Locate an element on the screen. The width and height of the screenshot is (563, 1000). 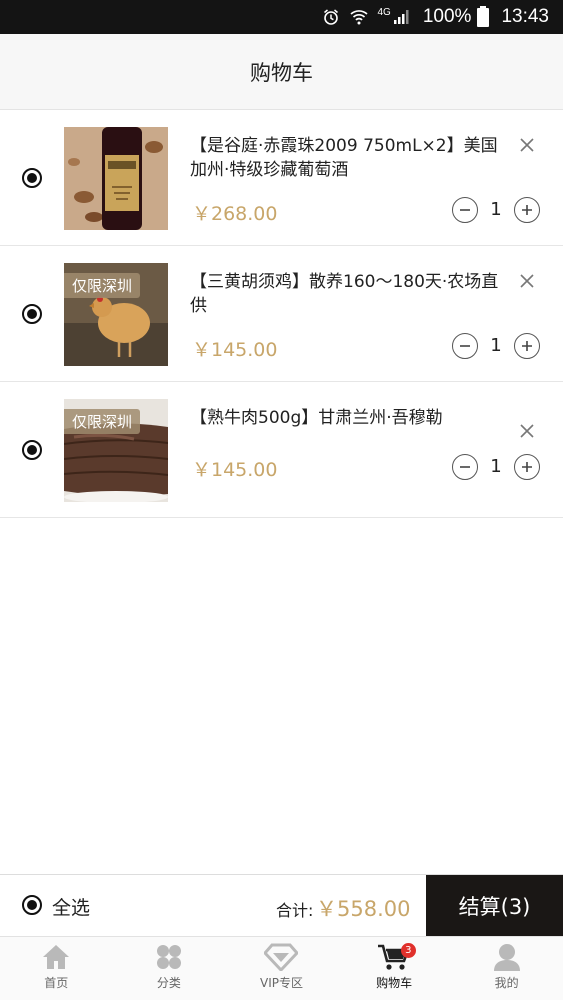
network-type: 4G is located at coordinates (384, 12).